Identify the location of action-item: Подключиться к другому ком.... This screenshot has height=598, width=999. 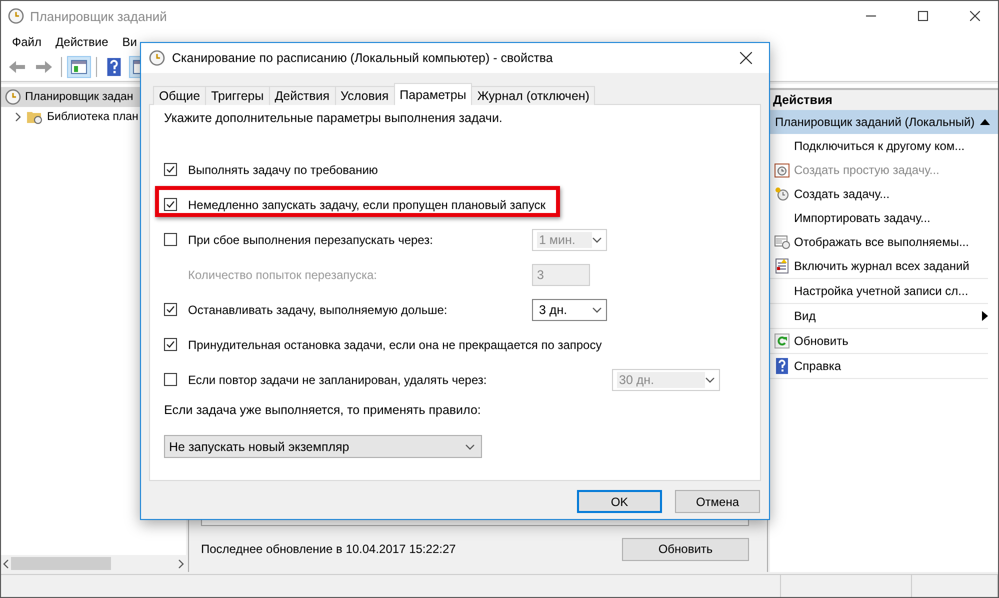
(879, 146).